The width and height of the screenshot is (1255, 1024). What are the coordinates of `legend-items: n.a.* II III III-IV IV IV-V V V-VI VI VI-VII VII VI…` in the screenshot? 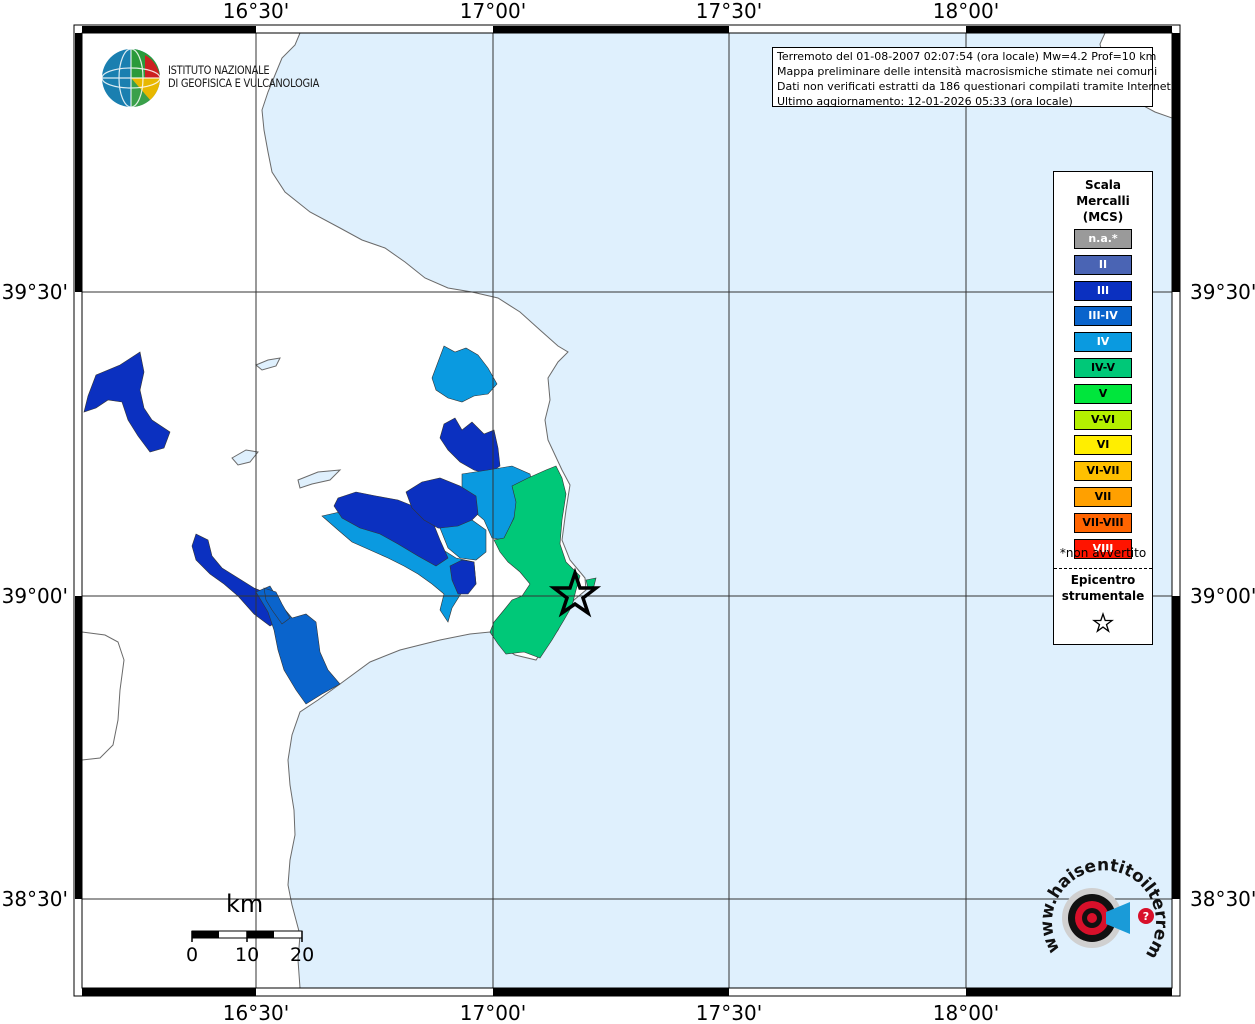 It's located at (1103, 396).